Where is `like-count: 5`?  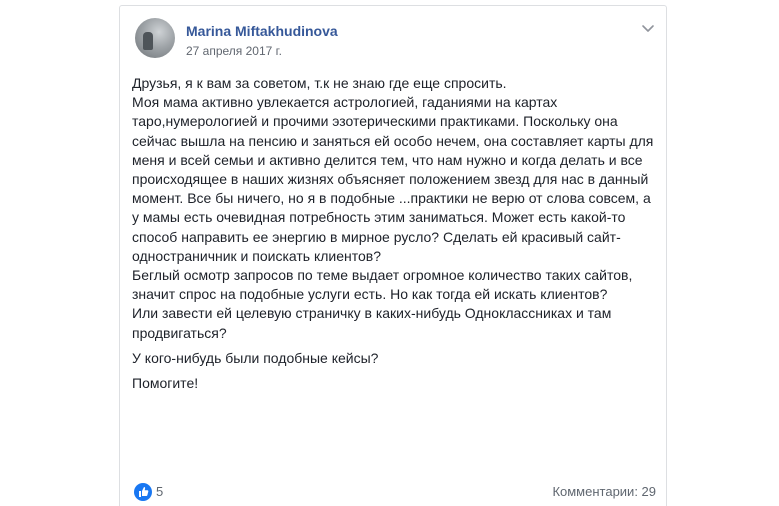
like-count: 5 is located at coordinates (159, 491).